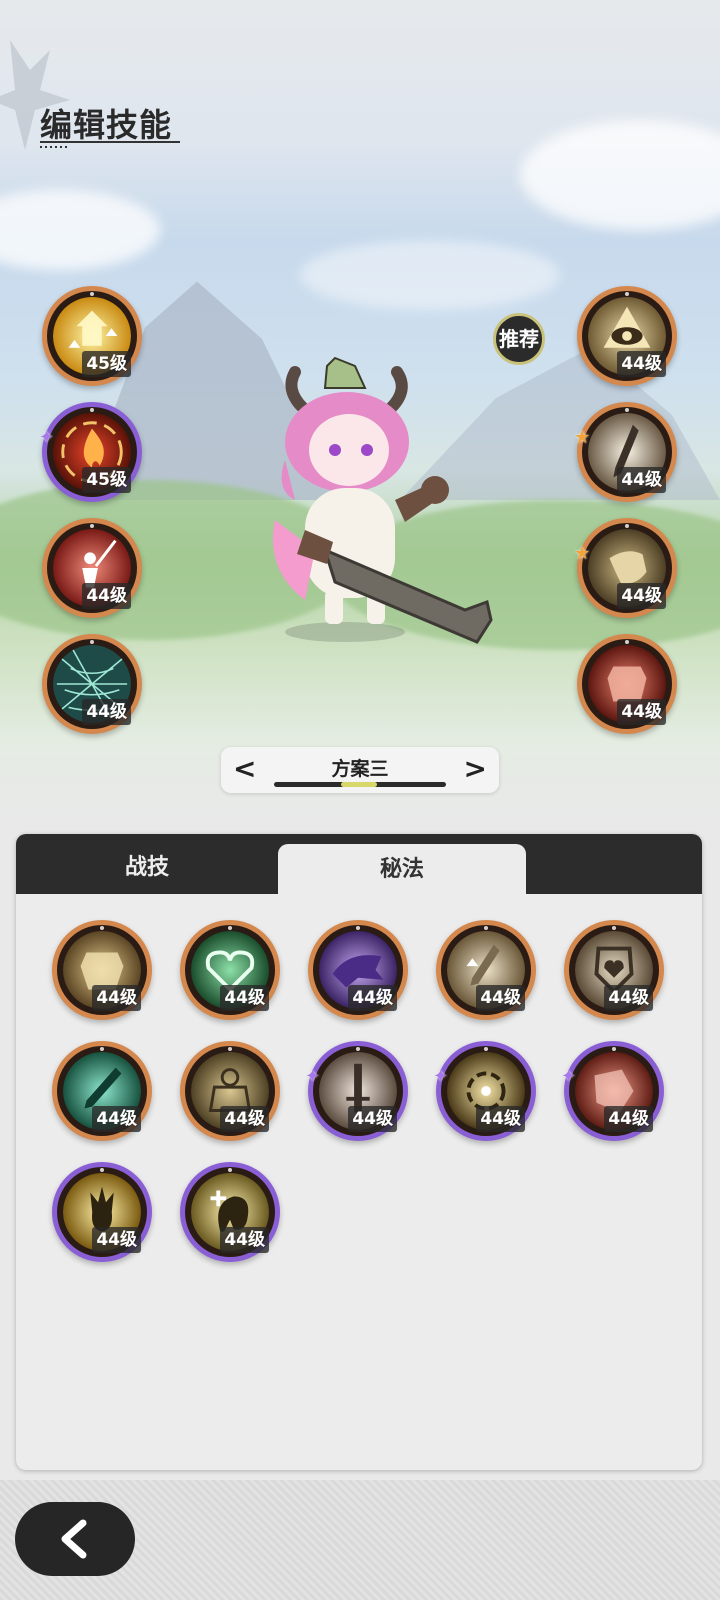 The height and width of the screenshot is (1600, 720). Describe the element at coordinates (383, 500) in the screenshot. I see `character-sprite` at that location.